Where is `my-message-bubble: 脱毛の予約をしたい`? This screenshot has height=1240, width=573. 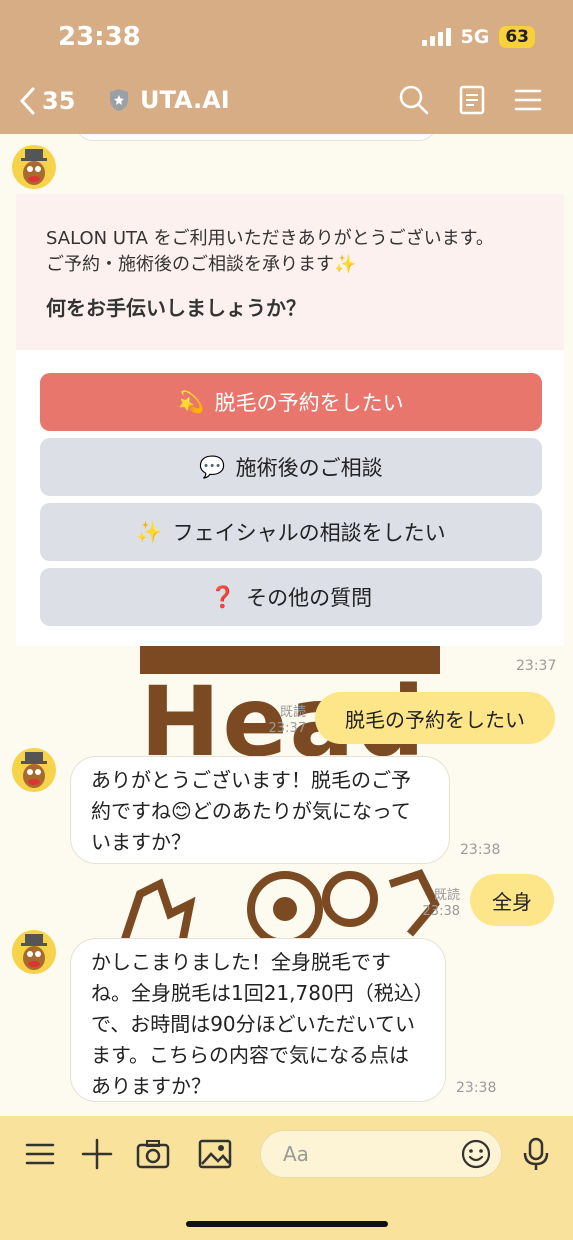
my-message-bubble: 脱毛の予約をしたい is located at coordinates (435, 718).